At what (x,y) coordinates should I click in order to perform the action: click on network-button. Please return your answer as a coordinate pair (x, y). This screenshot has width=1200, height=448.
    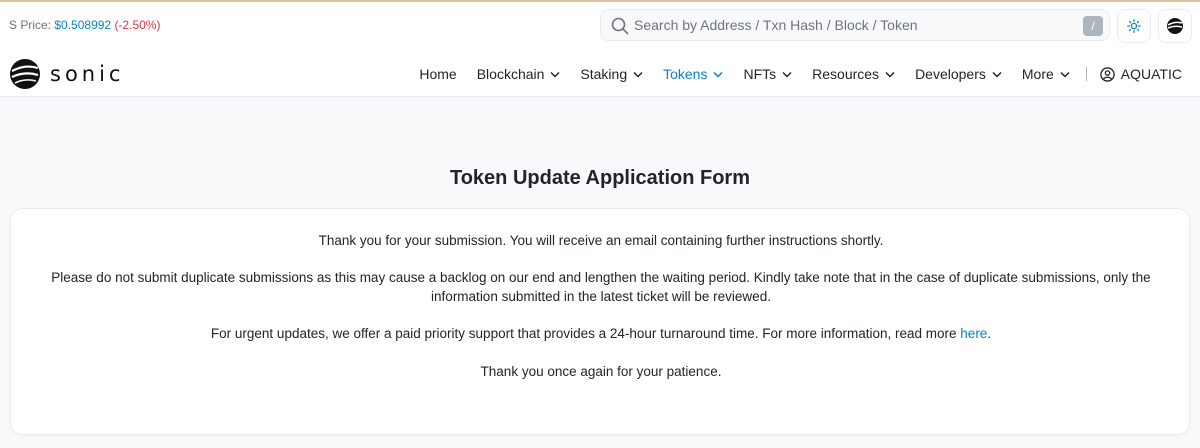
    Looking at the image, I should click on (1175, 26).